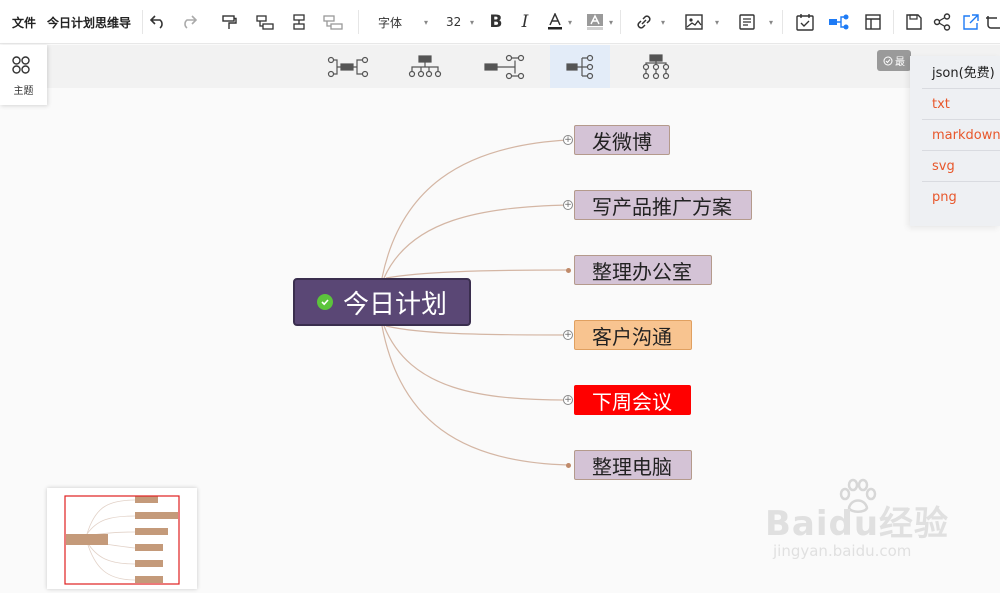 The height and width of the screenshot is (593, 1000). I want to click on child-node: 客户沟通, so click(633, 335).